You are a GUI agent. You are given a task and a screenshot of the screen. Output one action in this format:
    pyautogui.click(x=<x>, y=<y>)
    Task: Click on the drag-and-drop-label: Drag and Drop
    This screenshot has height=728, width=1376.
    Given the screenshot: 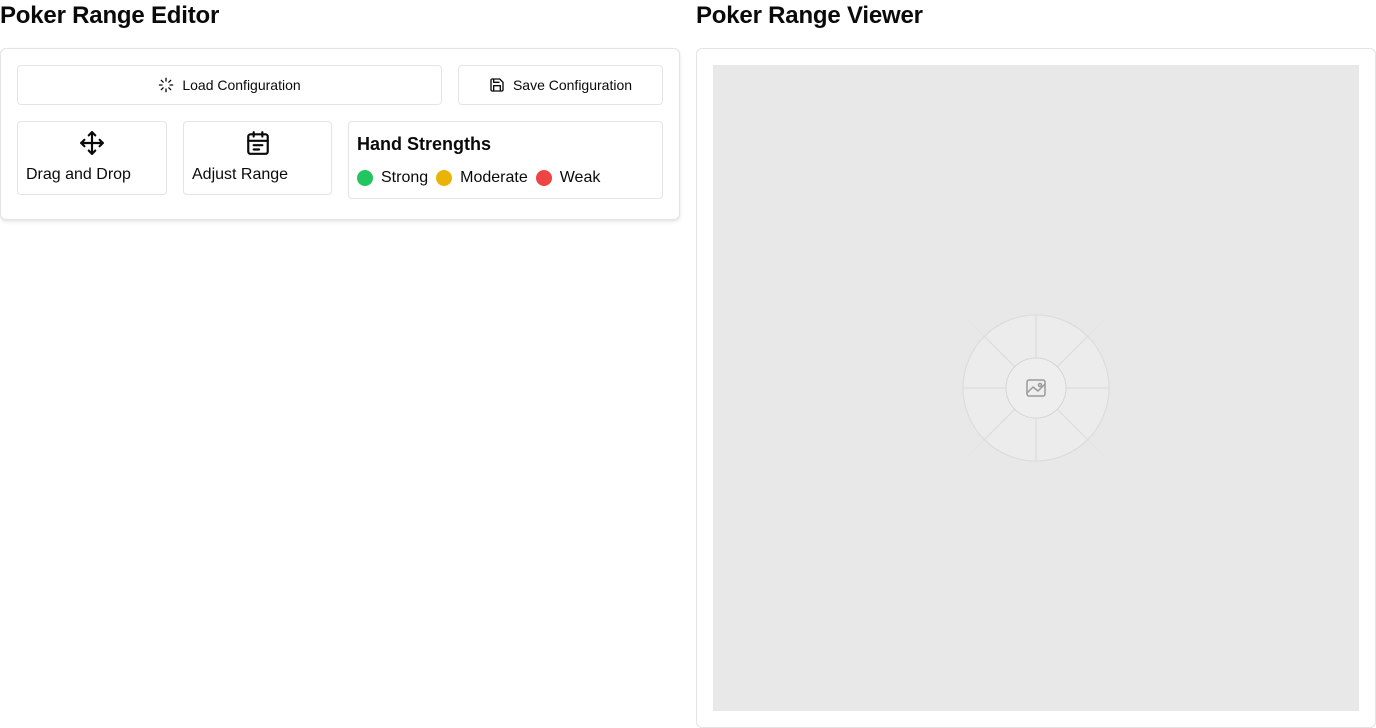 What is the action you would take?
    pyautogui.click(x=78, y=174)
    